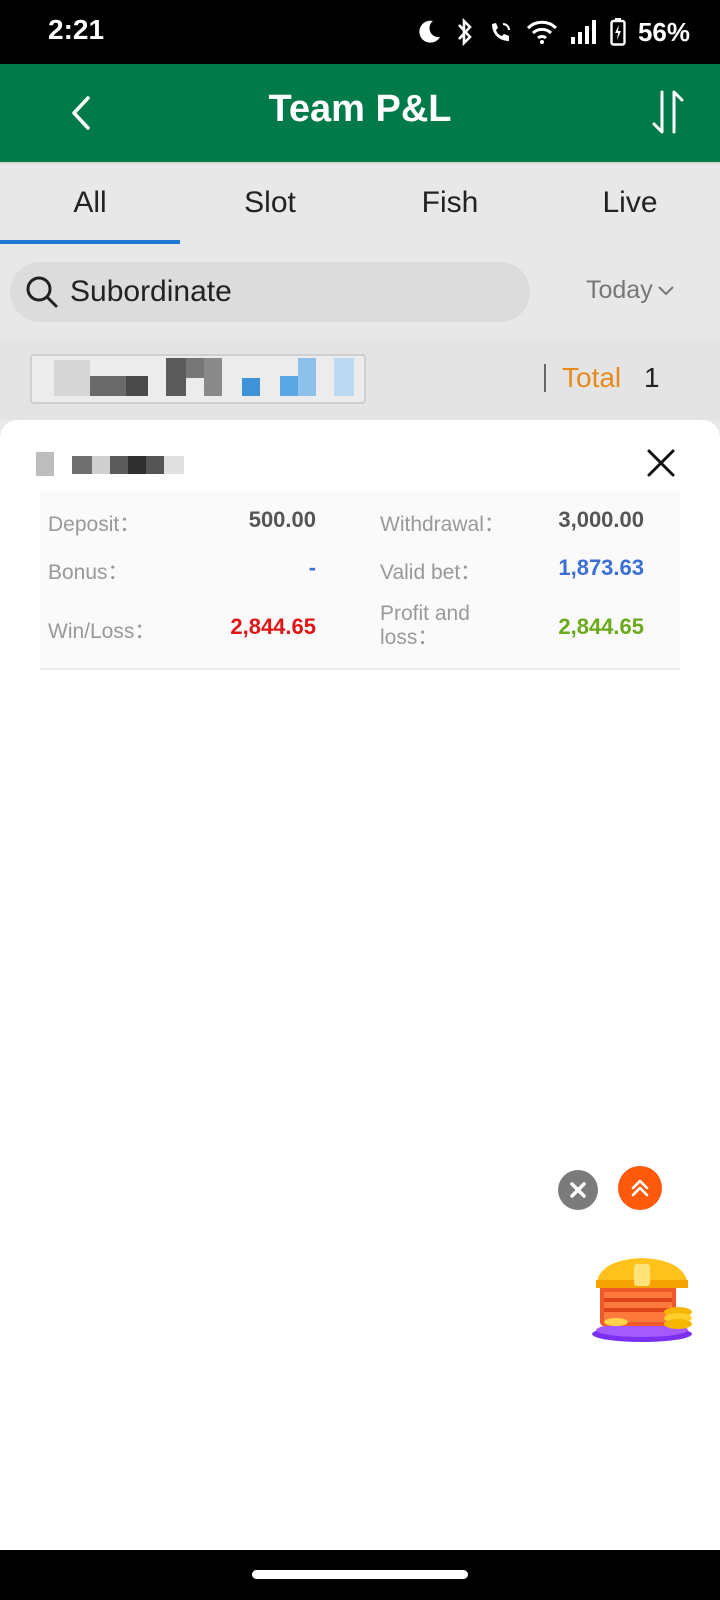  I want to click on wifi-calling-icon, so click(500, 32).